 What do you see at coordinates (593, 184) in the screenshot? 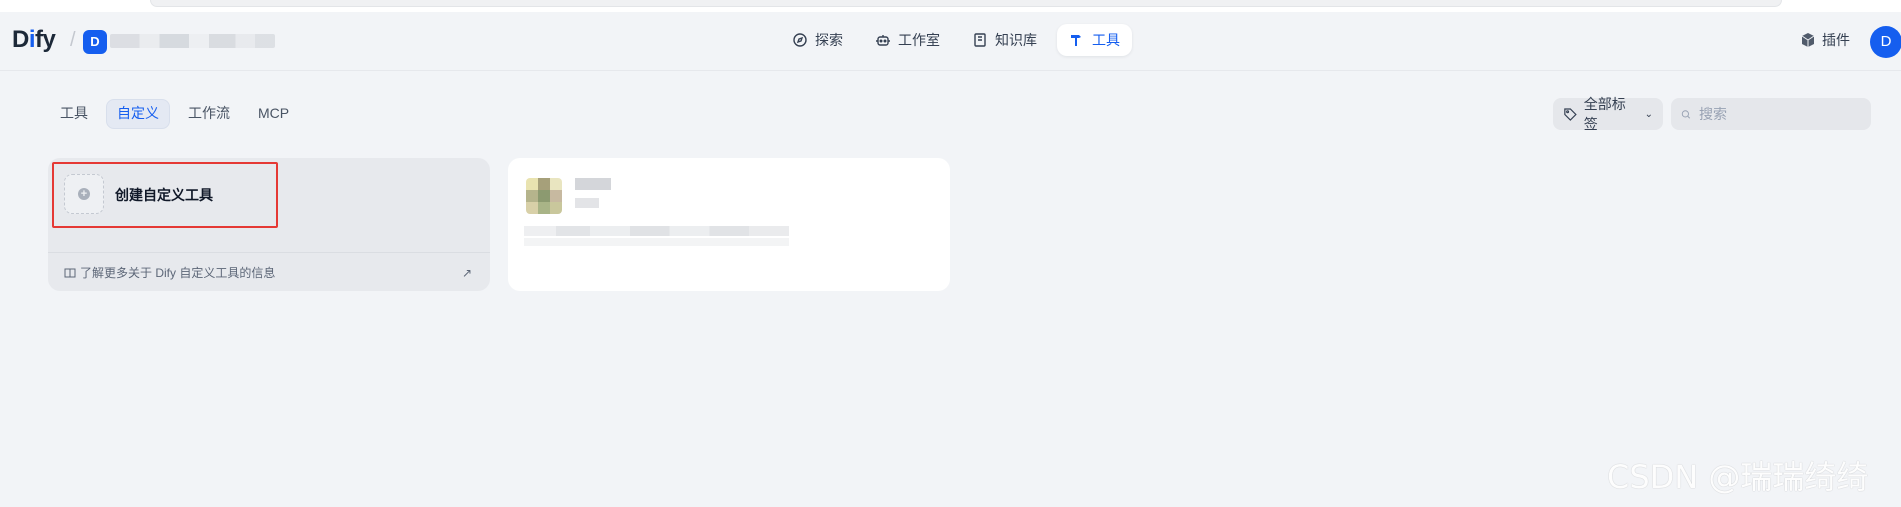
I see `tool-name-redacted` at bounding box center [593, 184].